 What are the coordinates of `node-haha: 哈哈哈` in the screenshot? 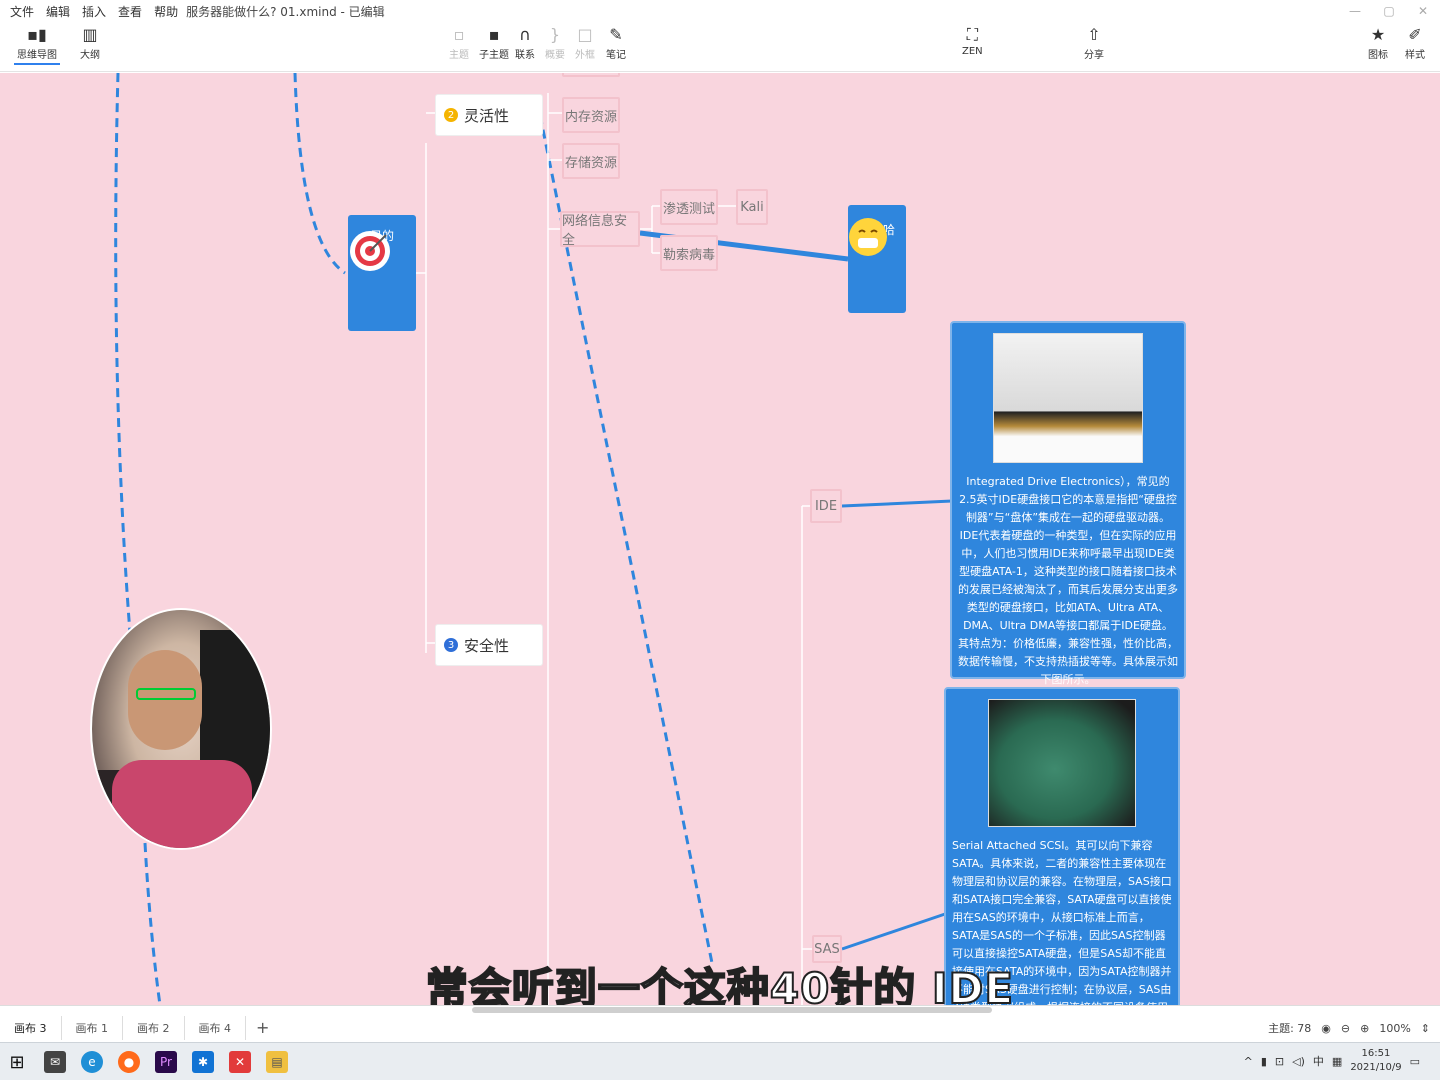 It's located at (877, 259).